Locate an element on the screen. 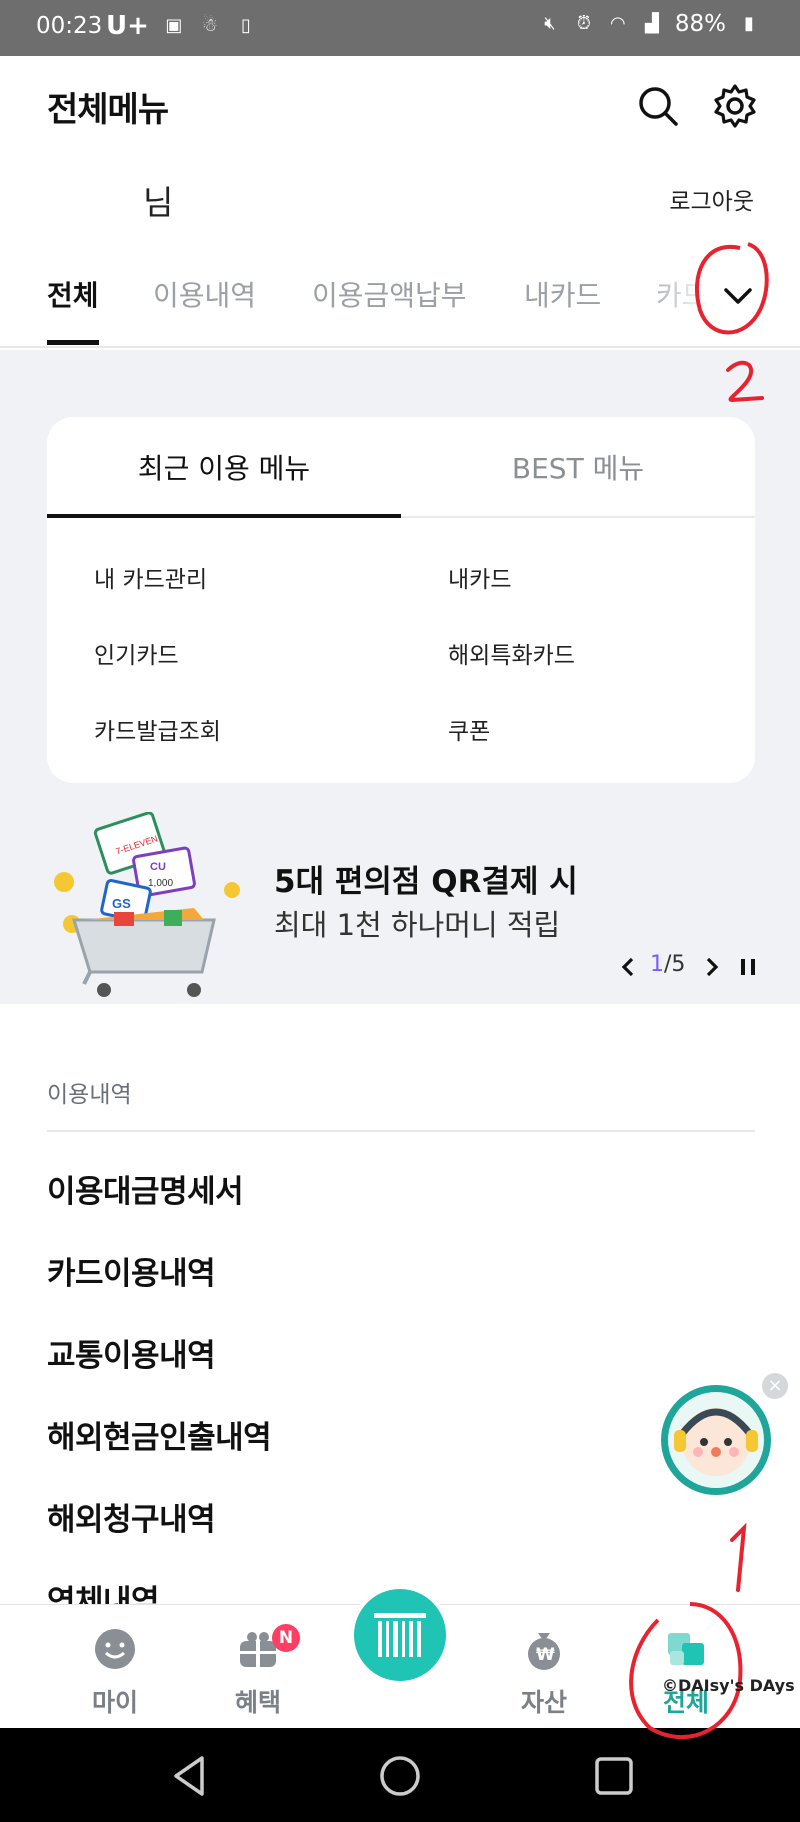  notification-icon: ☃ is located at coordinates (209, 25).